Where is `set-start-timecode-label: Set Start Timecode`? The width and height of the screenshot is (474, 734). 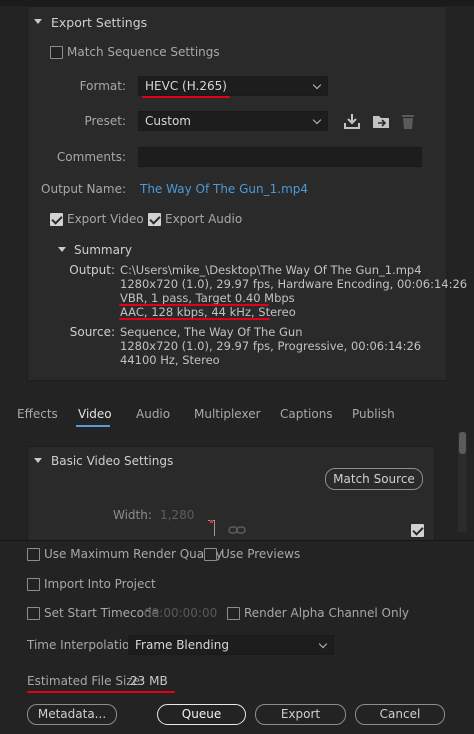 set-start-timecode-label: Set Start Timecode is located at coordinates (101, 613).